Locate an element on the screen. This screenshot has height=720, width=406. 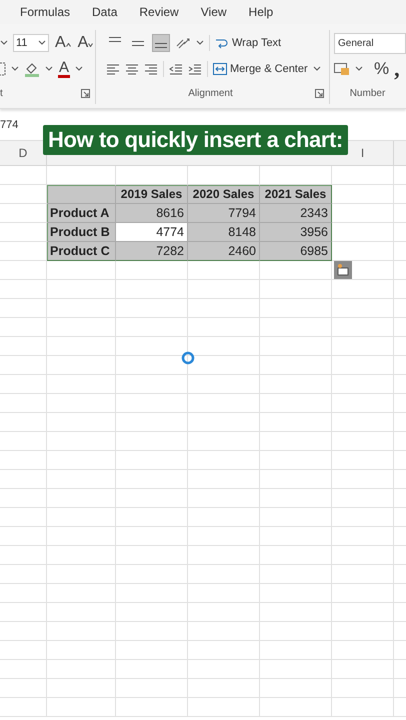
menu-tab: View is located at coordinates (213, 12).